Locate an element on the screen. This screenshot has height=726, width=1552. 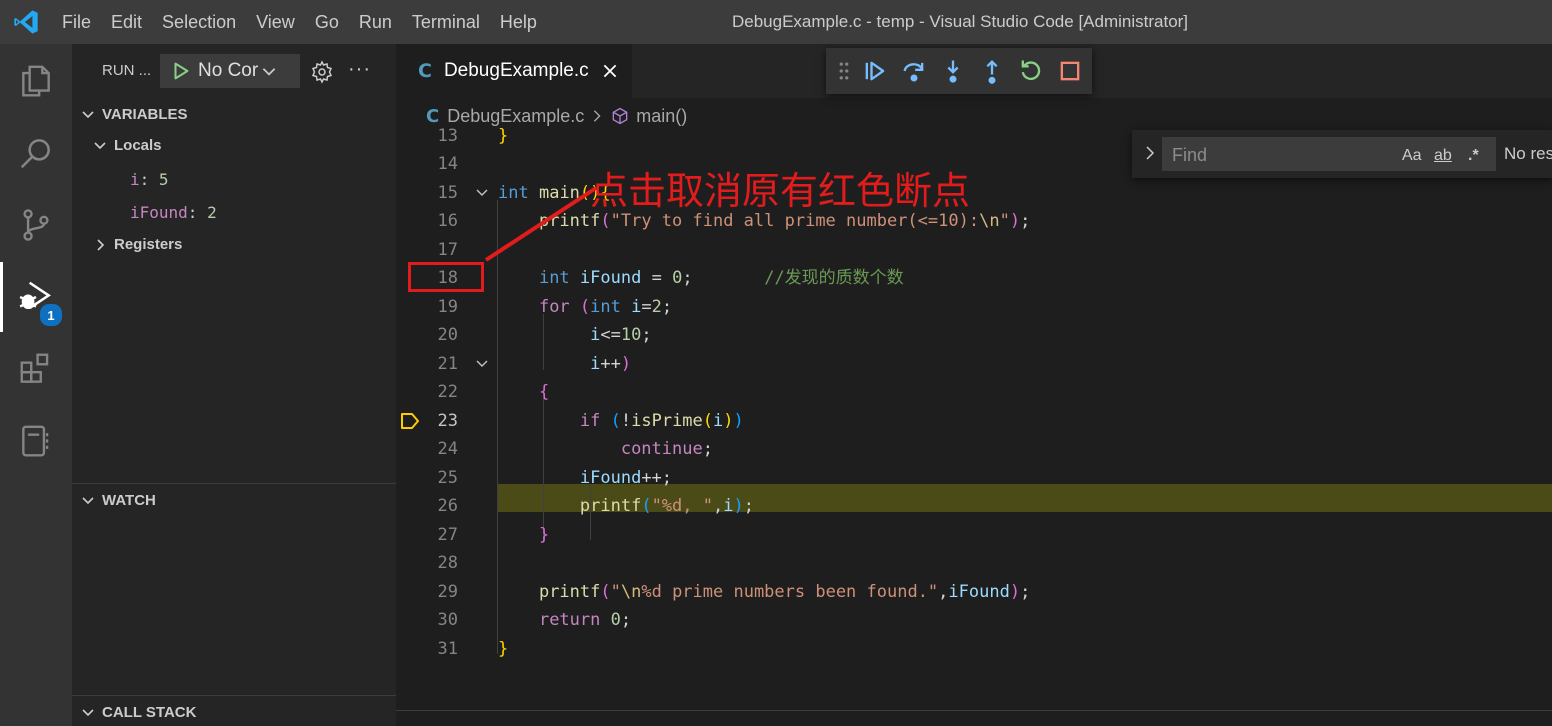
callstack-section-header: CALL STACK is located at coordinates (138, 712).